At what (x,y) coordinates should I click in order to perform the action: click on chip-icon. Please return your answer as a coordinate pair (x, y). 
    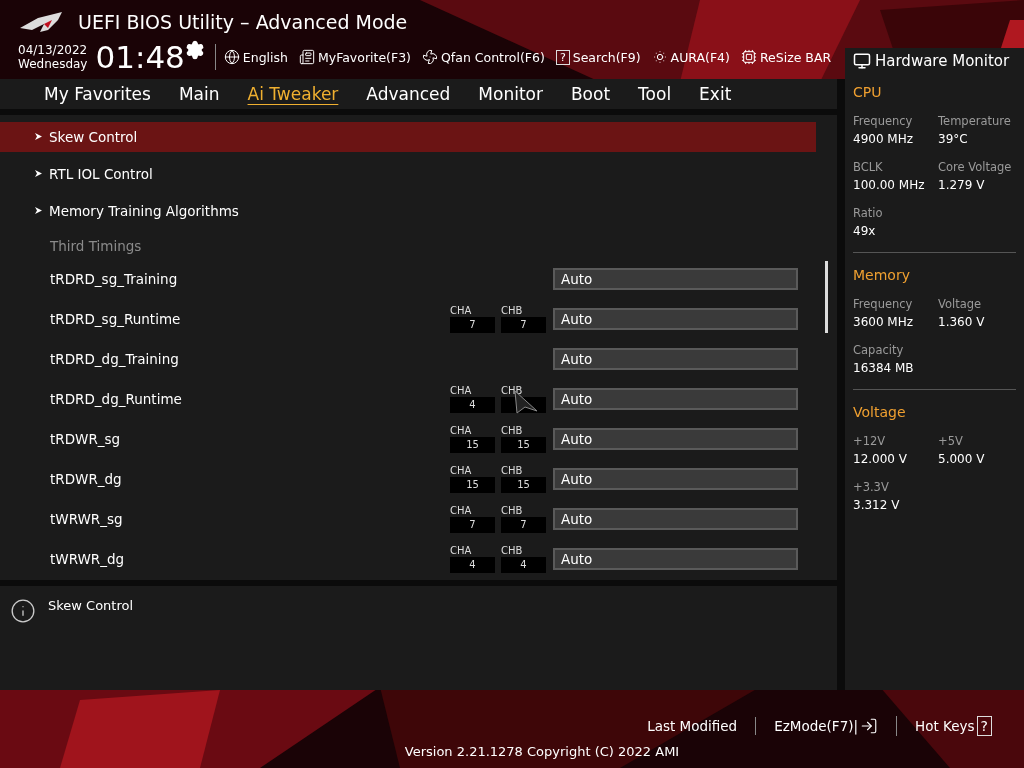
    Looking at the image, I should click on (748, 57).